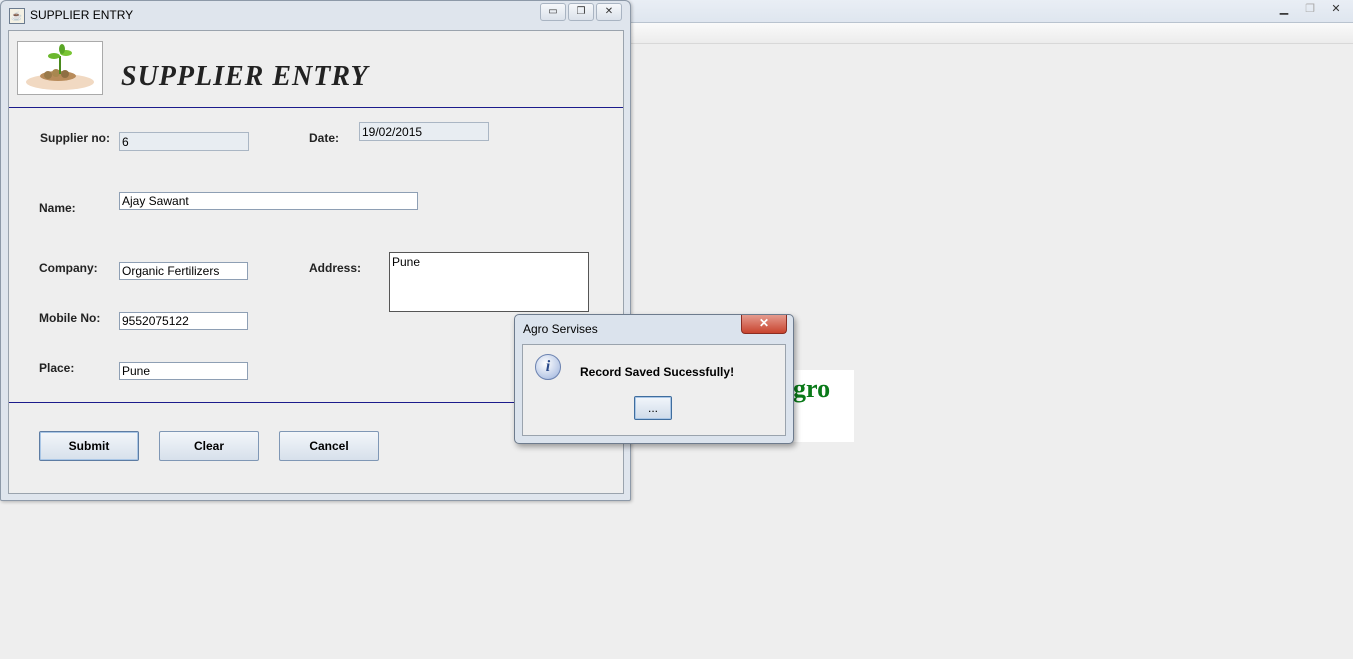 The width and height of the screenshot is (1353, 659). I want to click on main-window-menubar, so click(990, 33).